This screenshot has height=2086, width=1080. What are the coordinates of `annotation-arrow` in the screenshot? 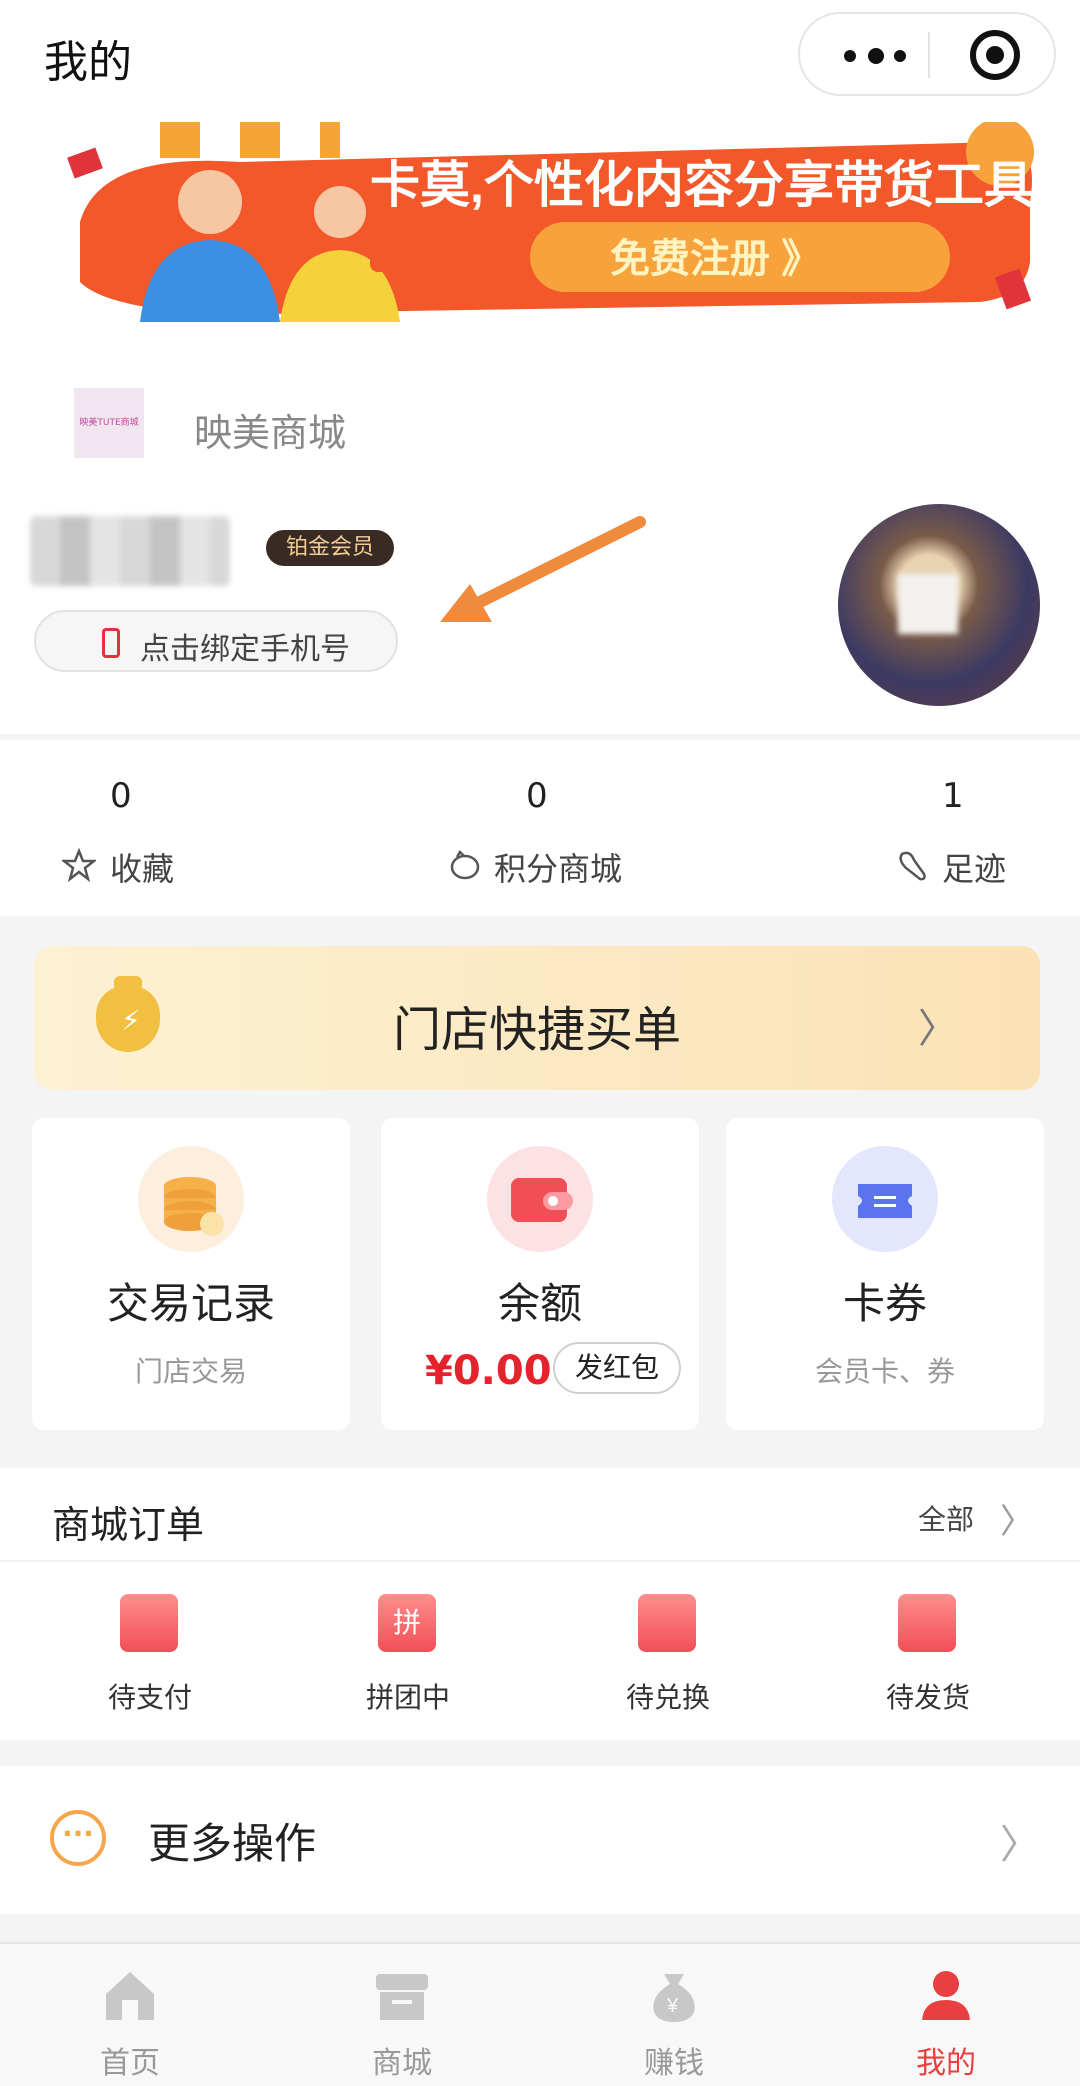 It's located at (543, 569).